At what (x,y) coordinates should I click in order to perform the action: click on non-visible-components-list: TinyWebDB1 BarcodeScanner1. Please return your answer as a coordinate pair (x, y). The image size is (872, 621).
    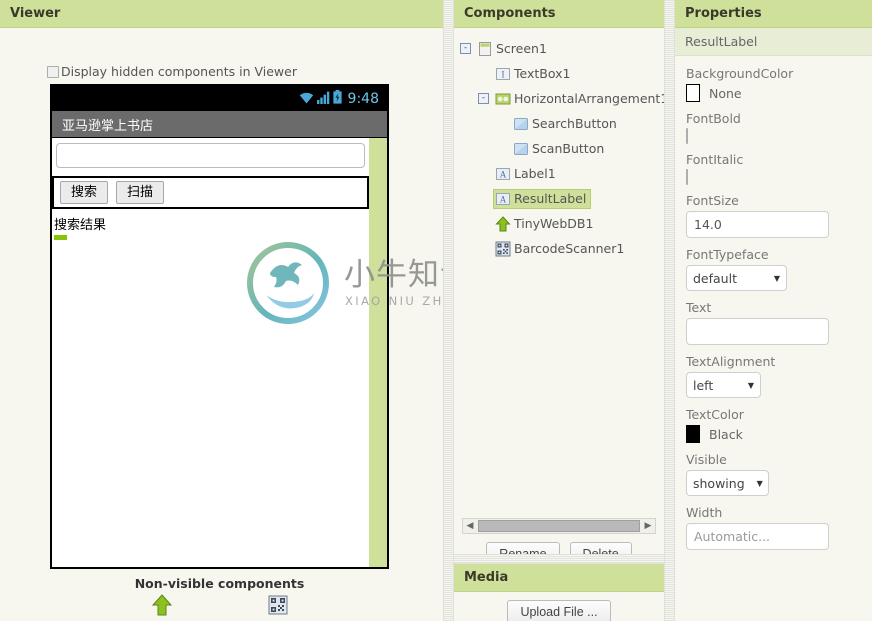
    Looking at the image, I should click on (219, 607).